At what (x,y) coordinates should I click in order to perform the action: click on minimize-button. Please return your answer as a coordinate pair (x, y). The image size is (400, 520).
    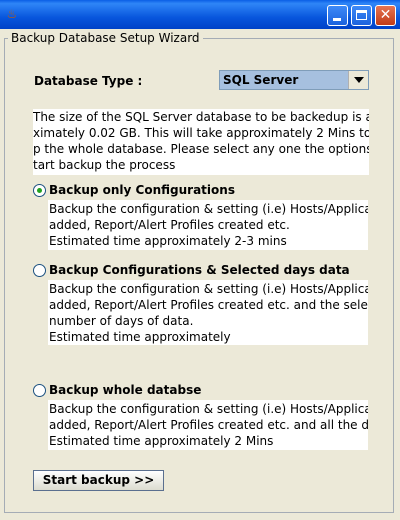
    Looking at the image, I should click on (337, 15).